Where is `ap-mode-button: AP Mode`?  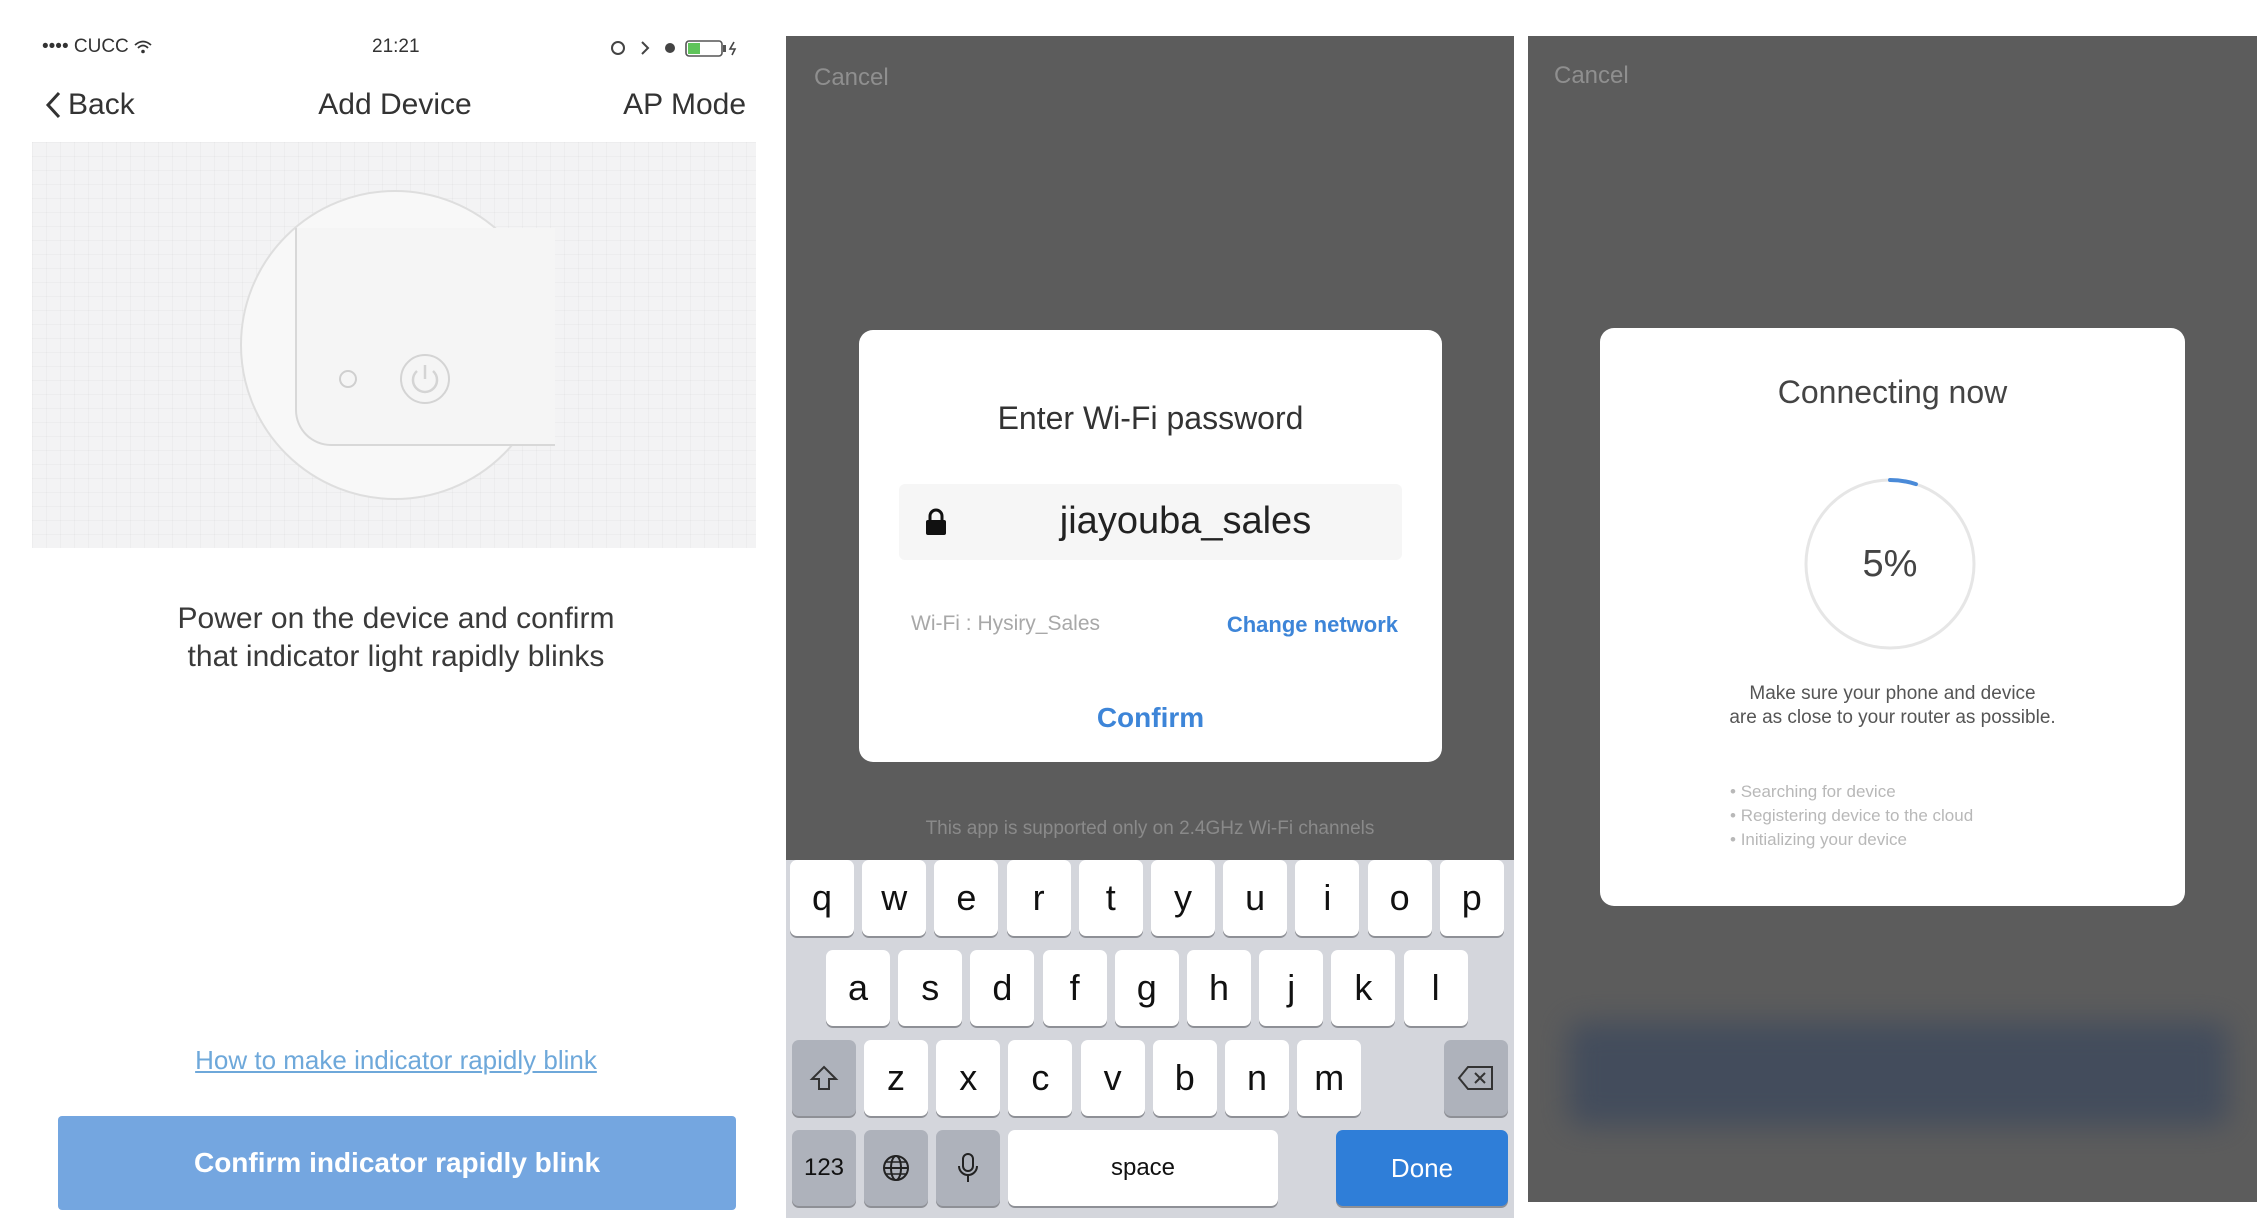
ap-mode-button: AP Mode is located at coordinates (684, 105).